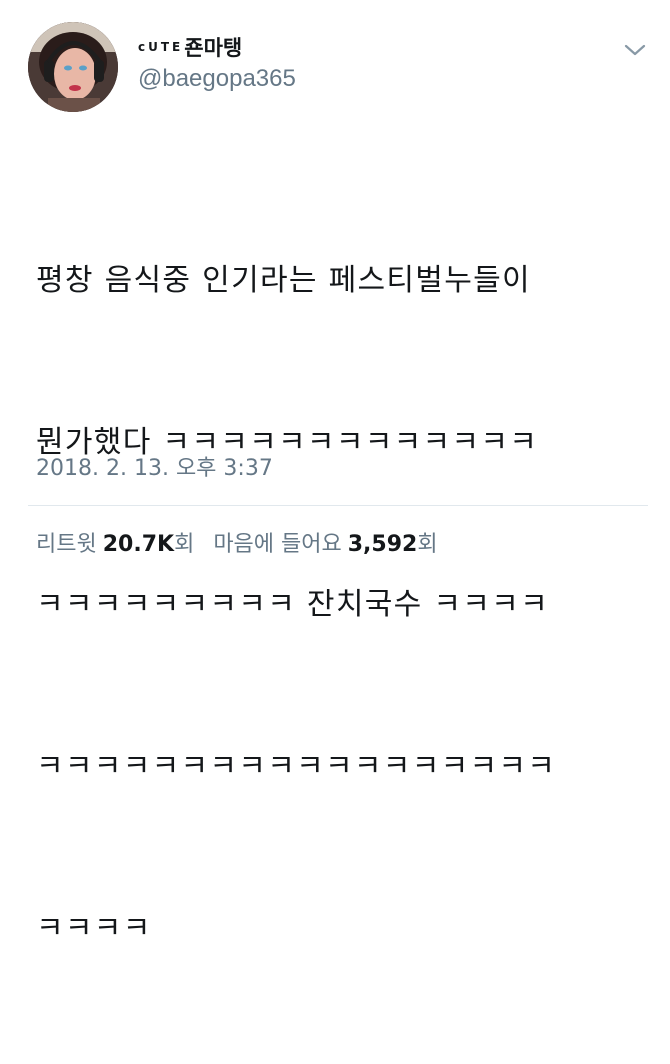 This screenshot has height=1064, width=670. I want to click on like-stat: 마음에 들어요 3,592회, so click(325, 544).